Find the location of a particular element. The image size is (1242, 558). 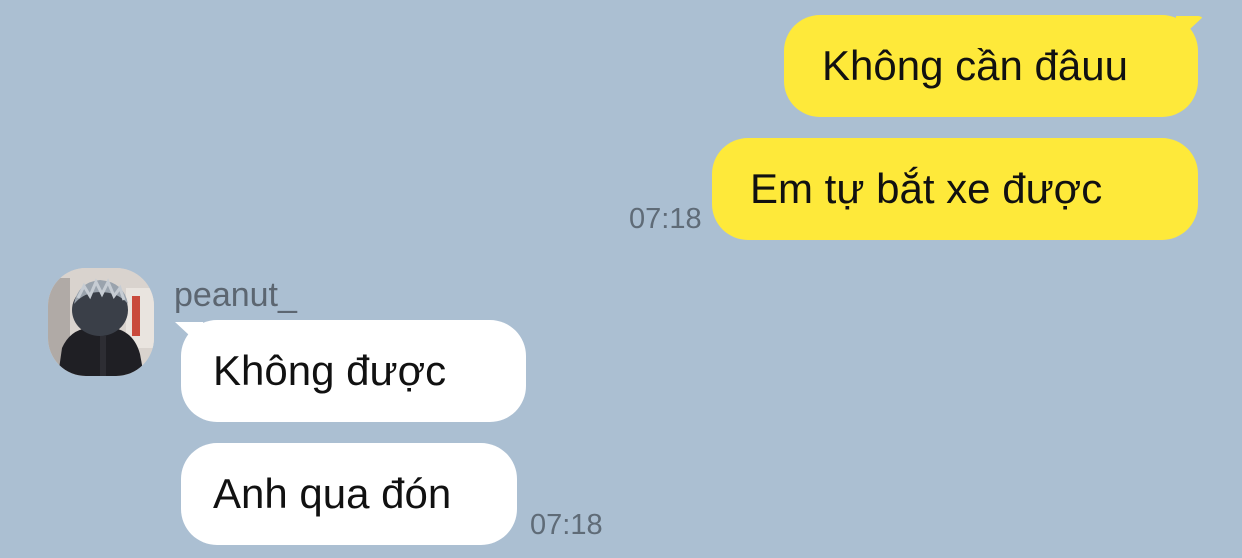

message-text: Không được is located at coordinates (330, 370).